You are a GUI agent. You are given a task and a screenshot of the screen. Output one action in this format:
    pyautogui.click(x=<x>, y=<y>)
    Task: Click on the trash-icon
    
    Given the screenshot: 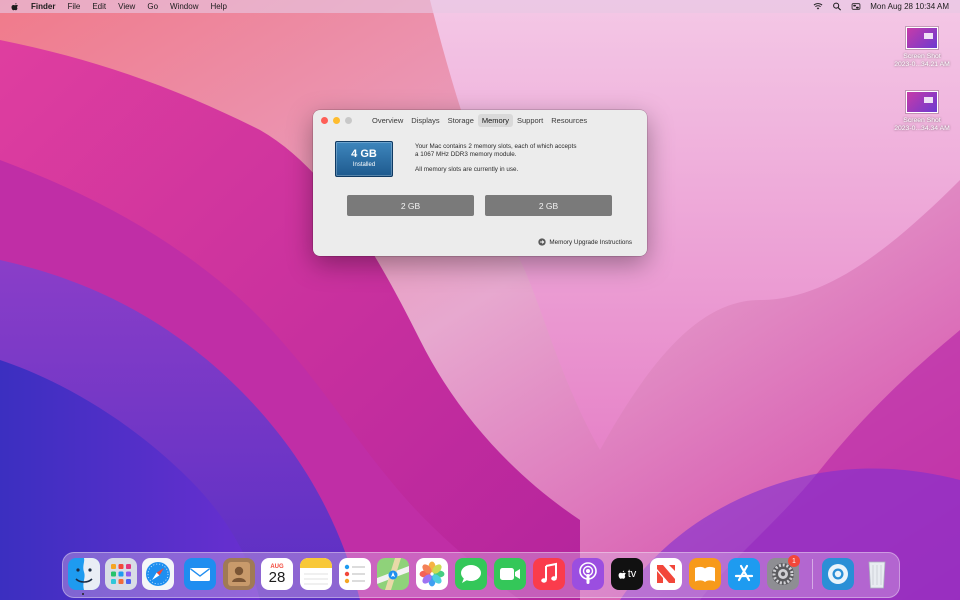 What is the action you would take?
    pyautogui.click(x=877, y=575)
    